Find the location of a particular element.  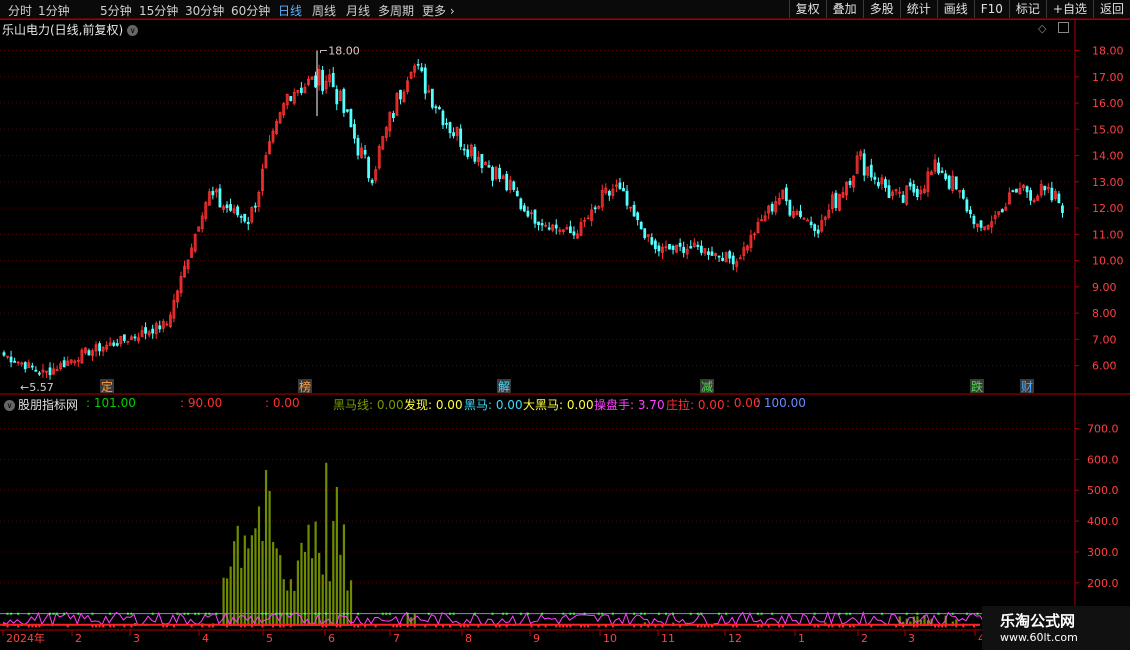

multi-stock-button: 多股 is located at coordinates (881, 9).